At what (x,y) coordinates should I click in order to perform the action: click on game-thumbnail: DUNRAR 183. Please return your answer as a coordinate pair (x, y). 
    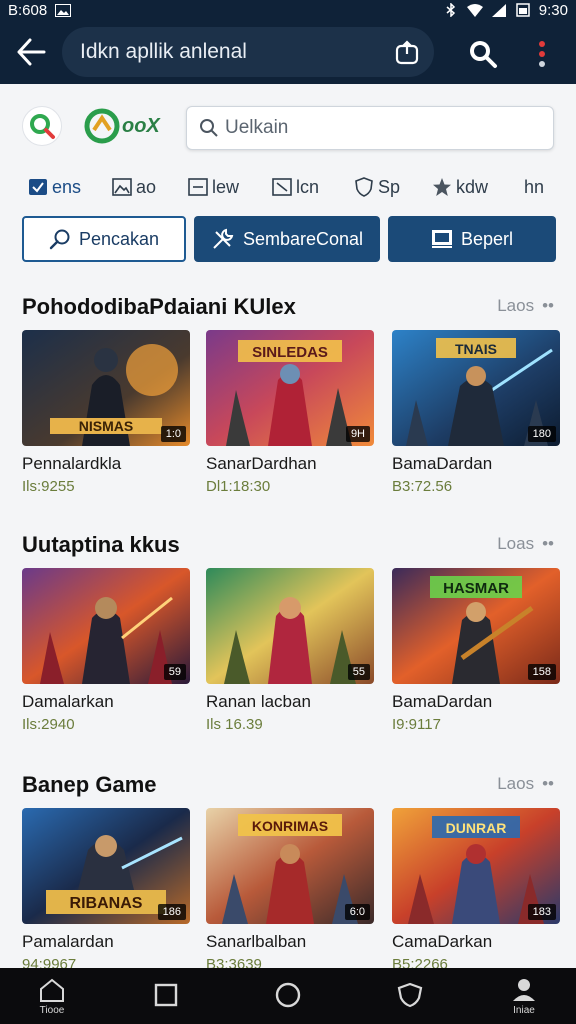
    Looking at the image, I should click on (476, 866).